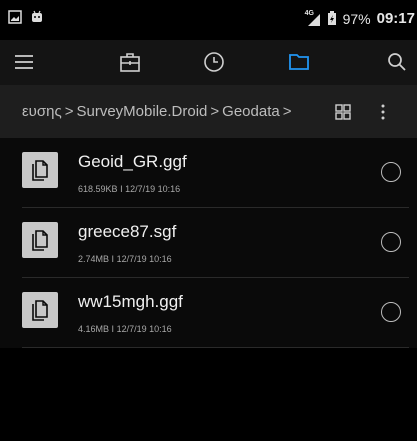 The height and width of the screenshot is (441, 417). Describe the element at coordinates (331, 18) in the screenshot. I see `battery-charging-icon` at that location.